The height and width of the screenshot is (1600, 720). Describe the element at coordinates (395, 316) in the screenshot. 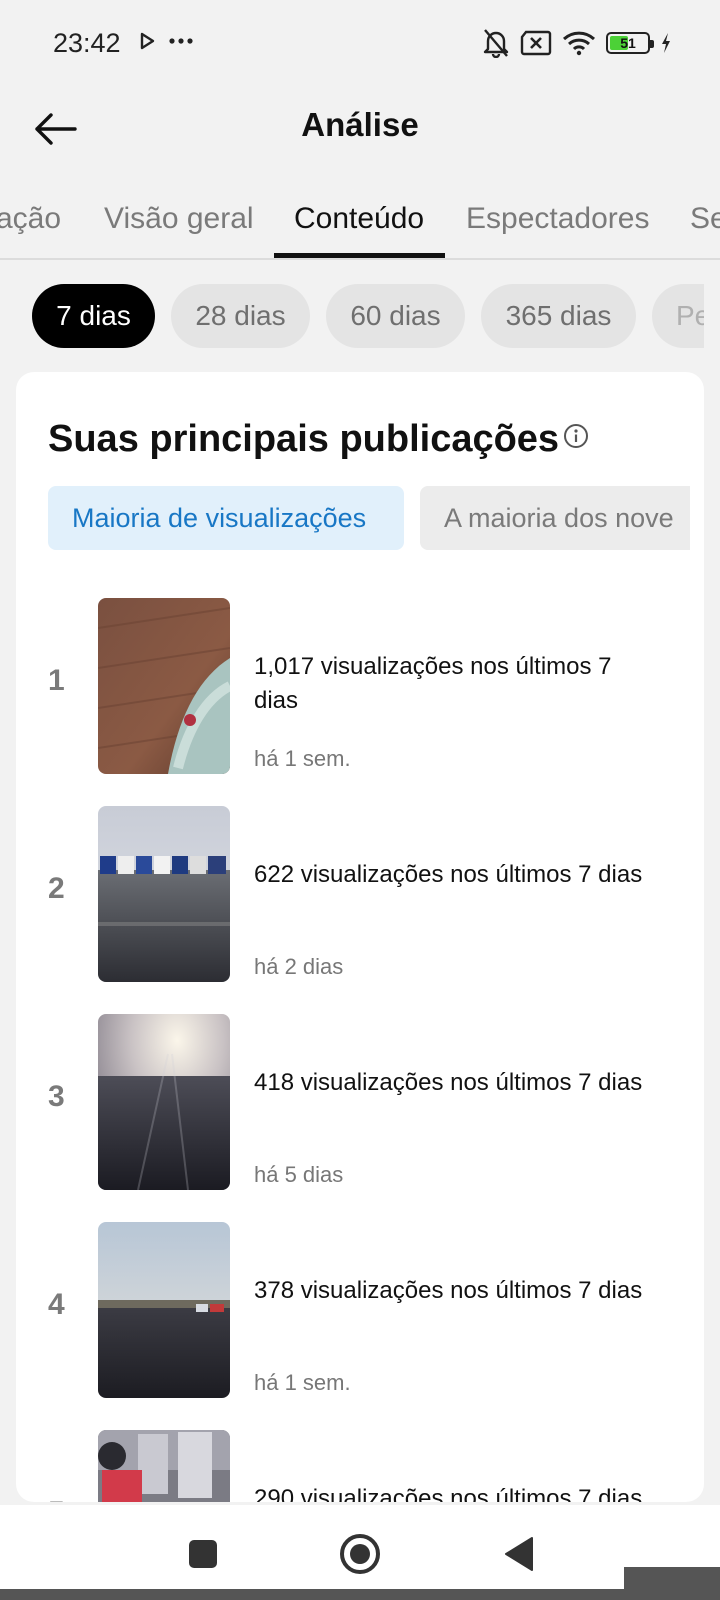

I see `chip-60-dias: 60 dias` at that location.